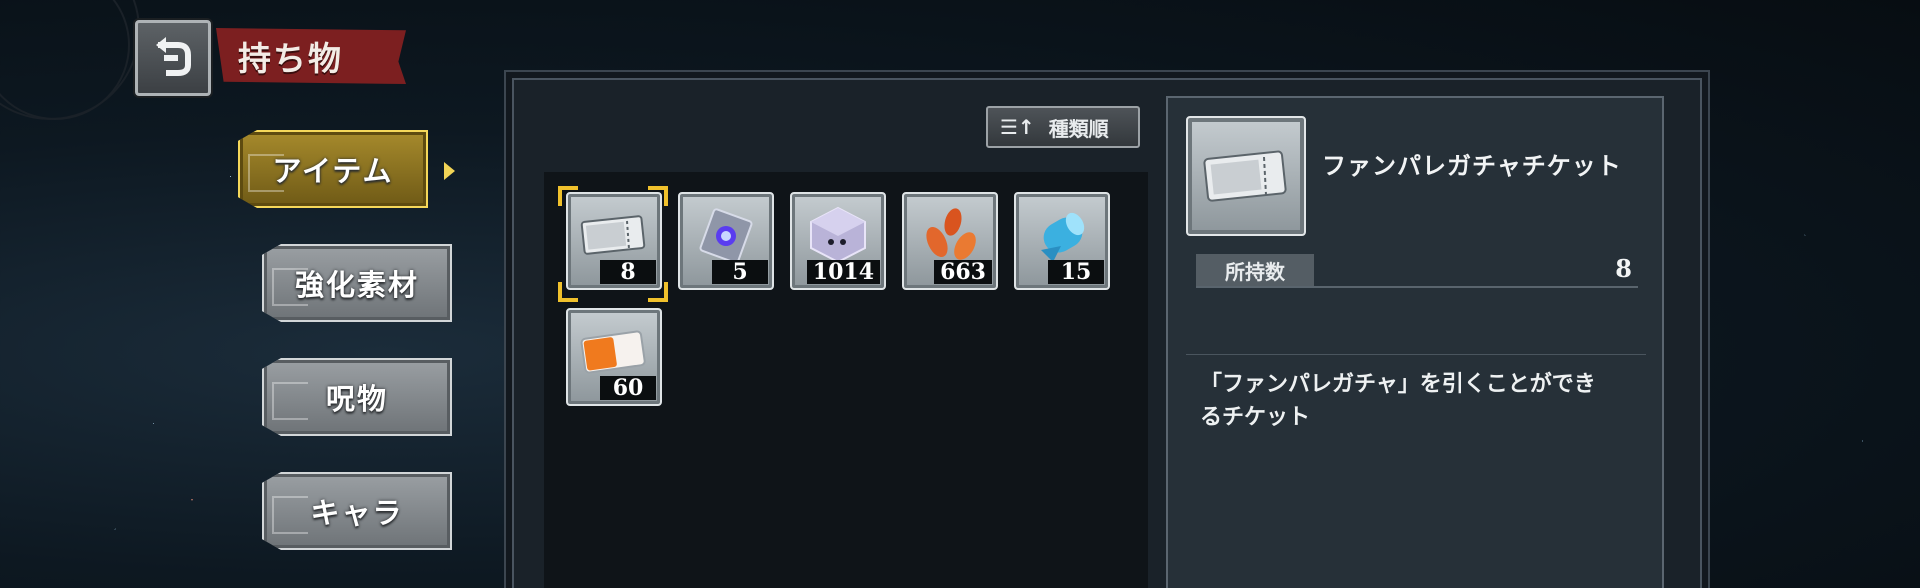 The height and width of the screenshot is (588, 1920). What do you see at coordinates (726, 235) in the screenshot?
I see `crystal-card-icon` at bounding box center [726, 235].